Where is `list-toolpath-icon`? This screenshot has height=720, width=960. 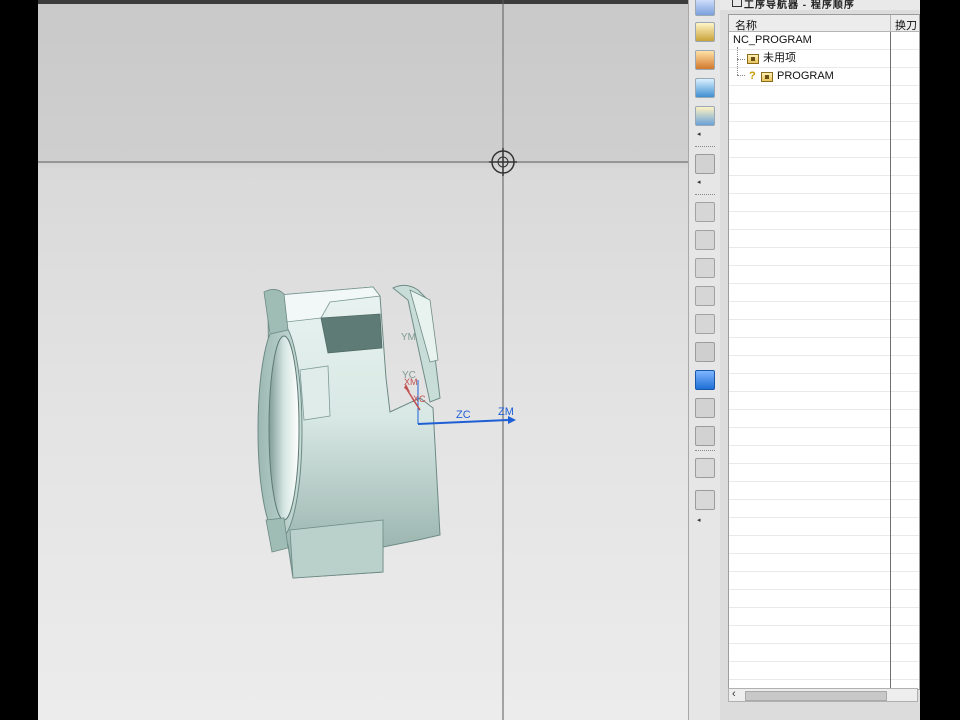
list-toolpath-icon is located at coordinates (705, 296).